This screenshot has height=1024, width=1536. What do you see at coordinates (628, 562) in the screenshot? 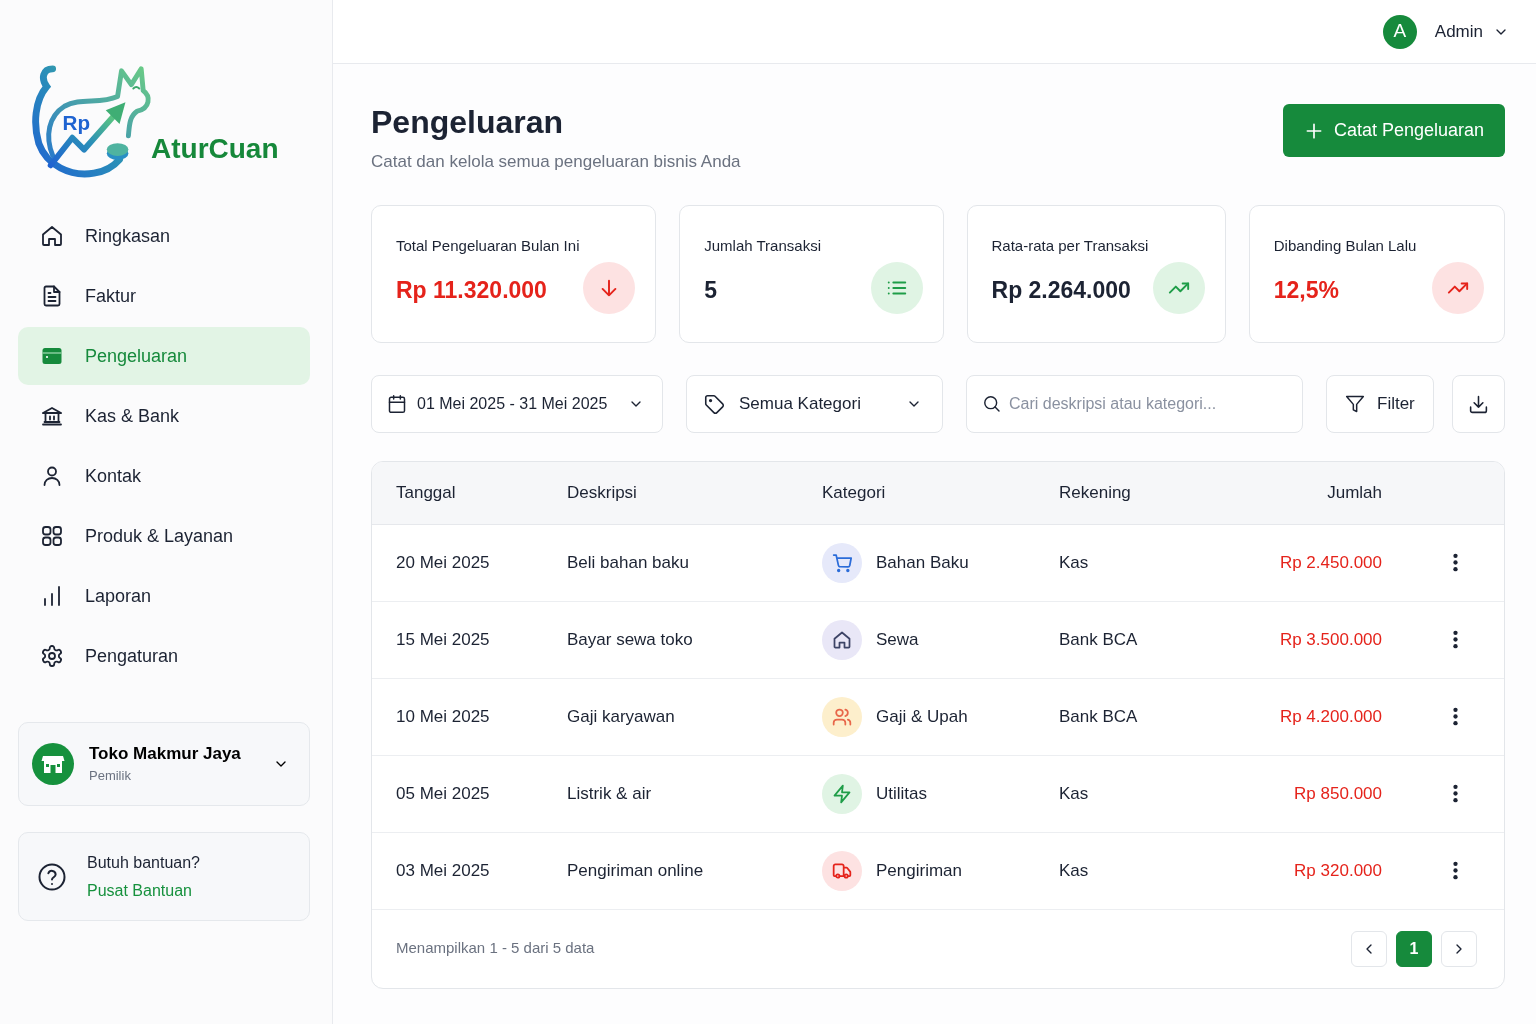
I see `description-cell: Beli bahan baku` at bounding box center [628, 562].